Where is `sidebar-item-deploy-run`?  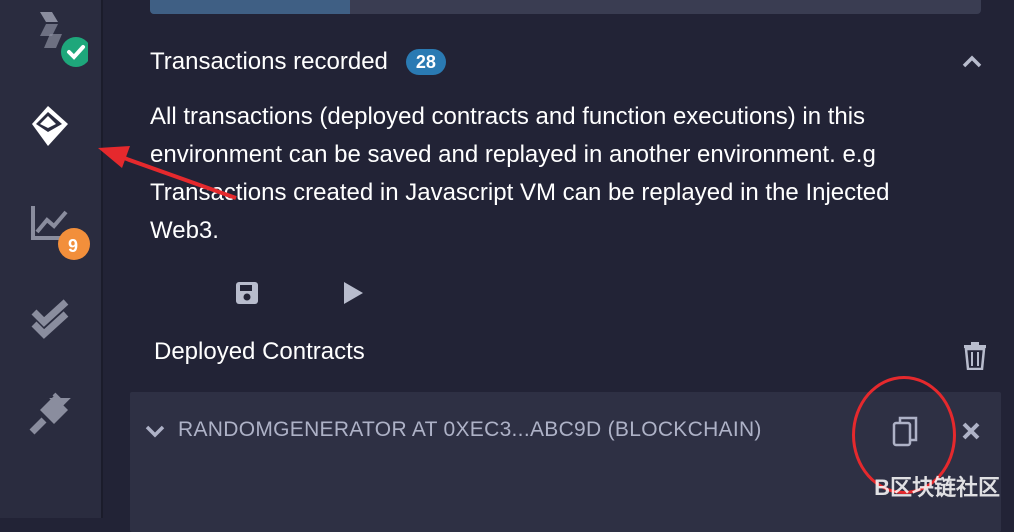 sidebar-item-deploy-run is located at coordinates (52, 128).